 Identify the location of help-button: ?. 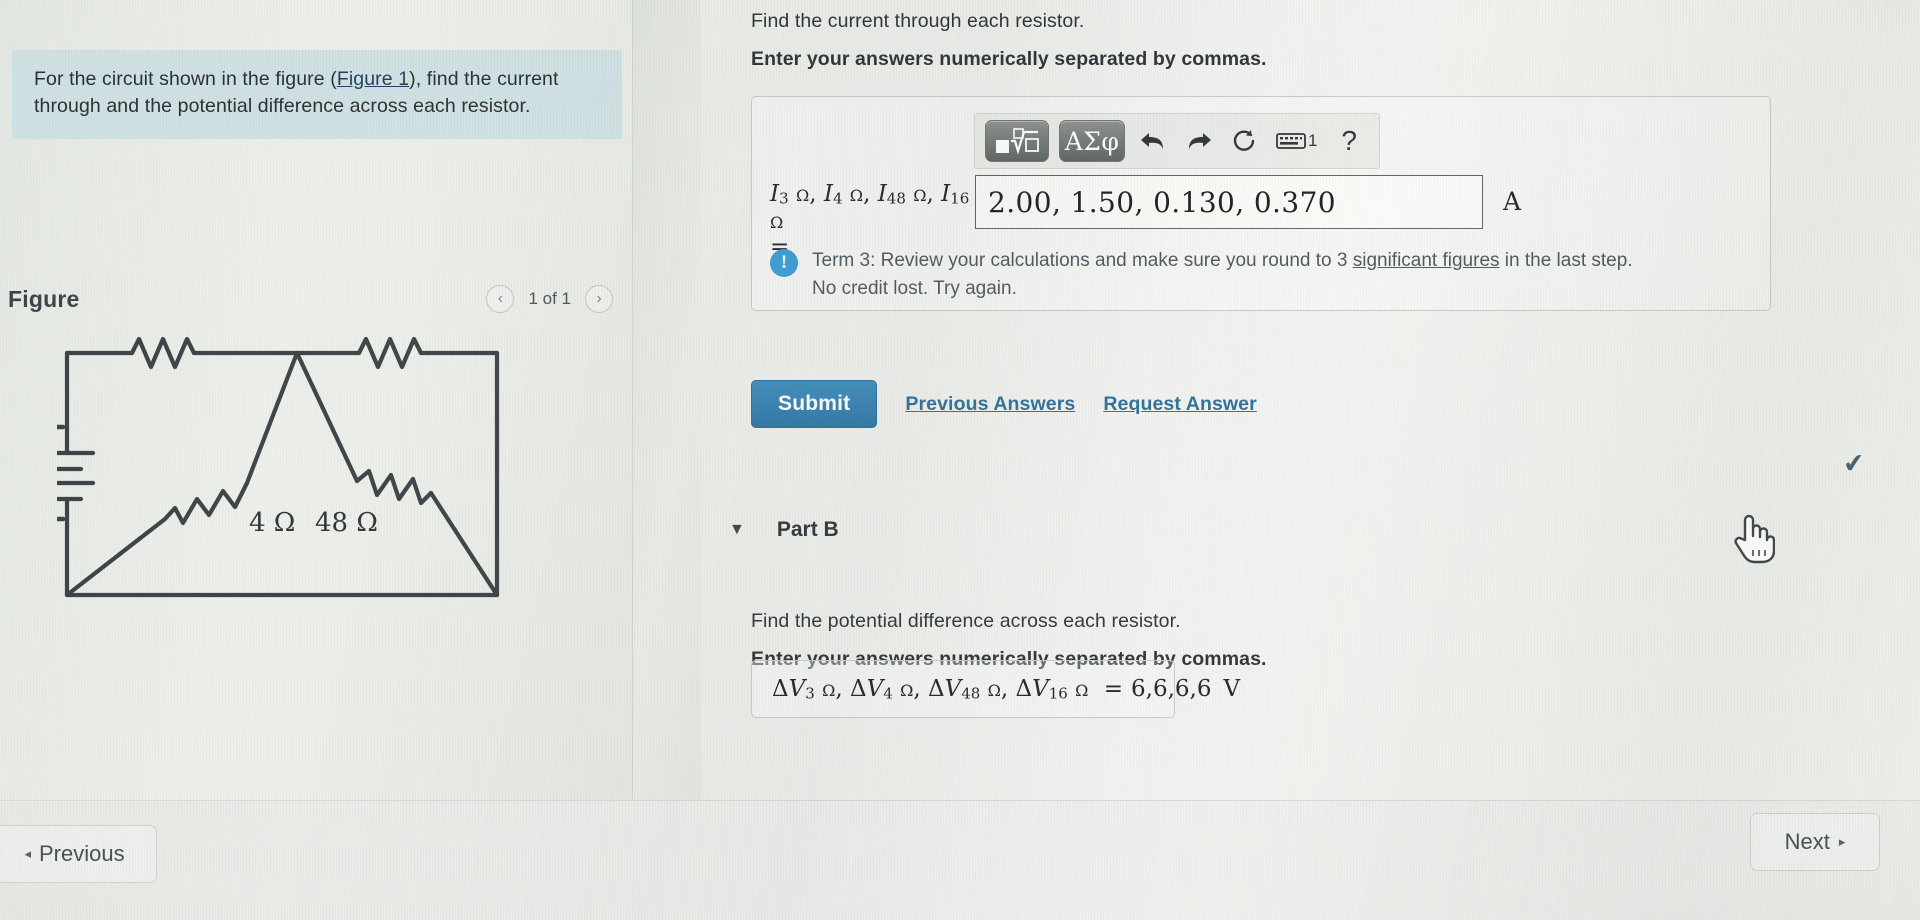
(1349, 141).